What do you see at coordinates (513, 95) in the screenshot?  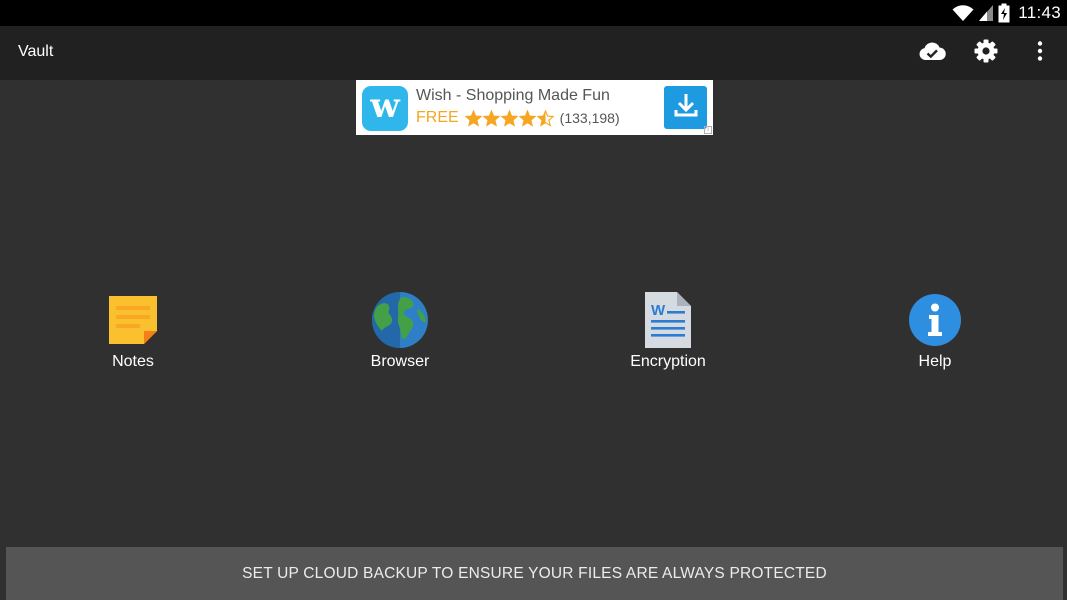 I see `ad-title: Wish - Shopping Made Fun` at bounding box center [513, 95].